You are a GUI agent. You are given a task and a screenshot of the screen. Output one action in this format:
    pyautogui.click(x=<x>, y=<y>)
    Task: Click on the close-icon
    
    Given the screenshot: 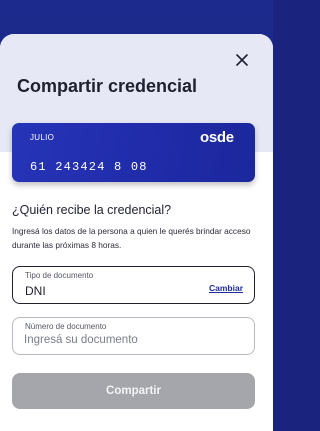 What is the action you would take?
    pyautogui.click(x=242, y=60)
    